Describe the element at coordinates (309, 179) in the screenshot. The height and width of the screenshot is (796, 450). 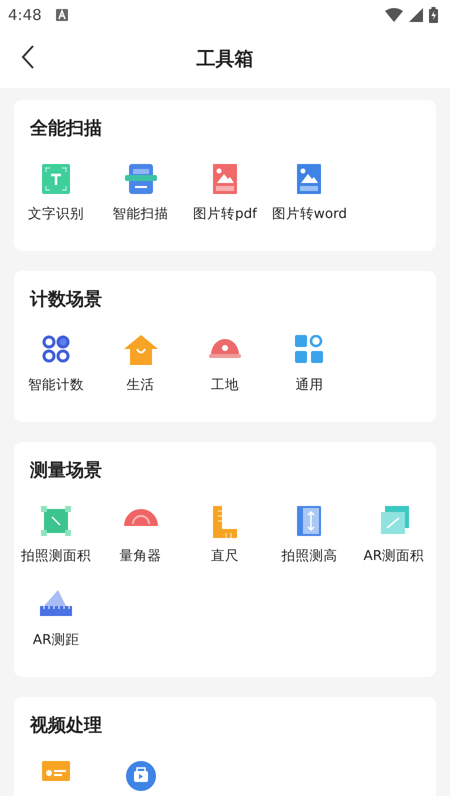
I see `image-word-icon` at that location.